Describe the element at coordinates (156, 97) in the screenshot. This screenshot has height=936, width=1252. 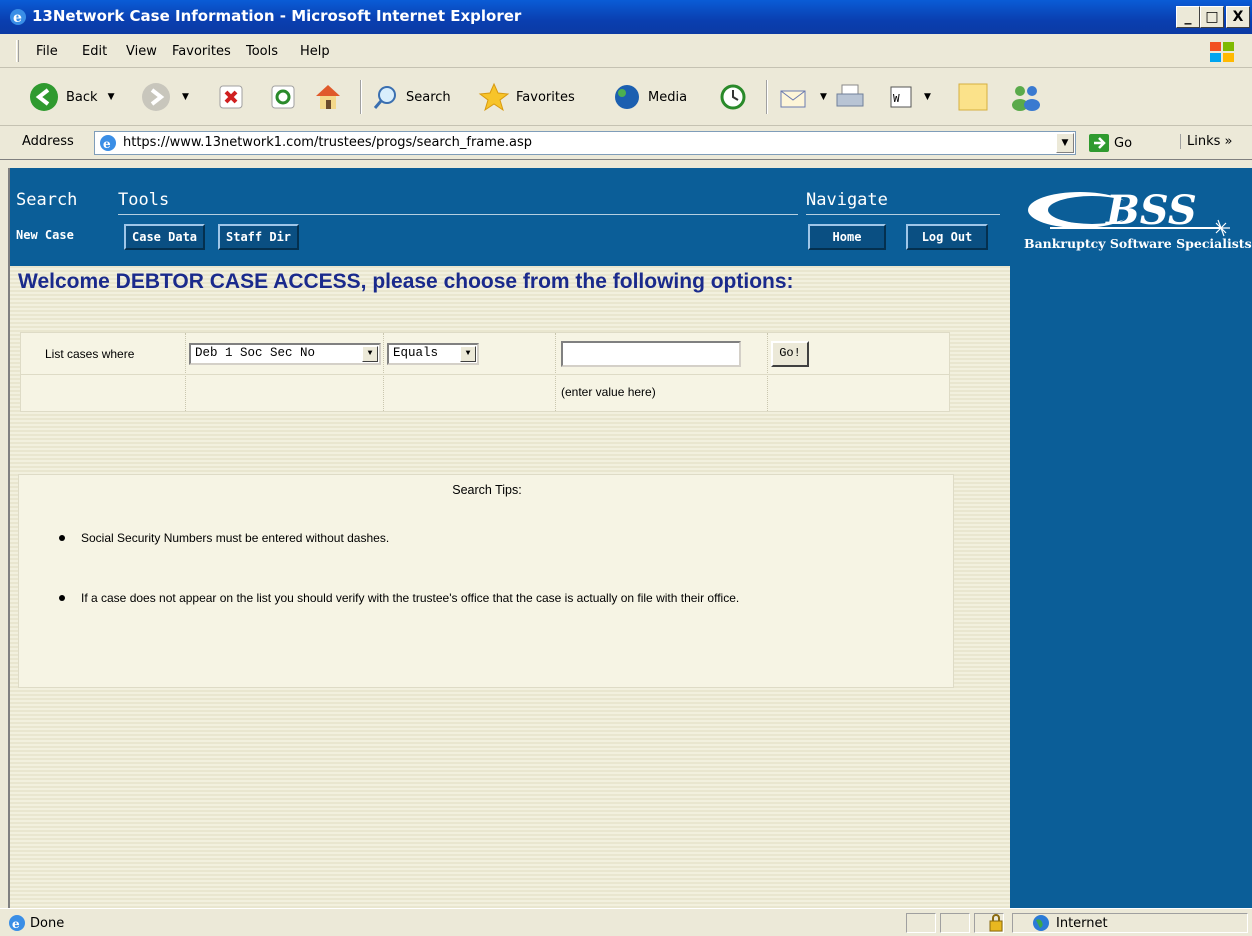
I see `forward-arrow-icon` at that location.